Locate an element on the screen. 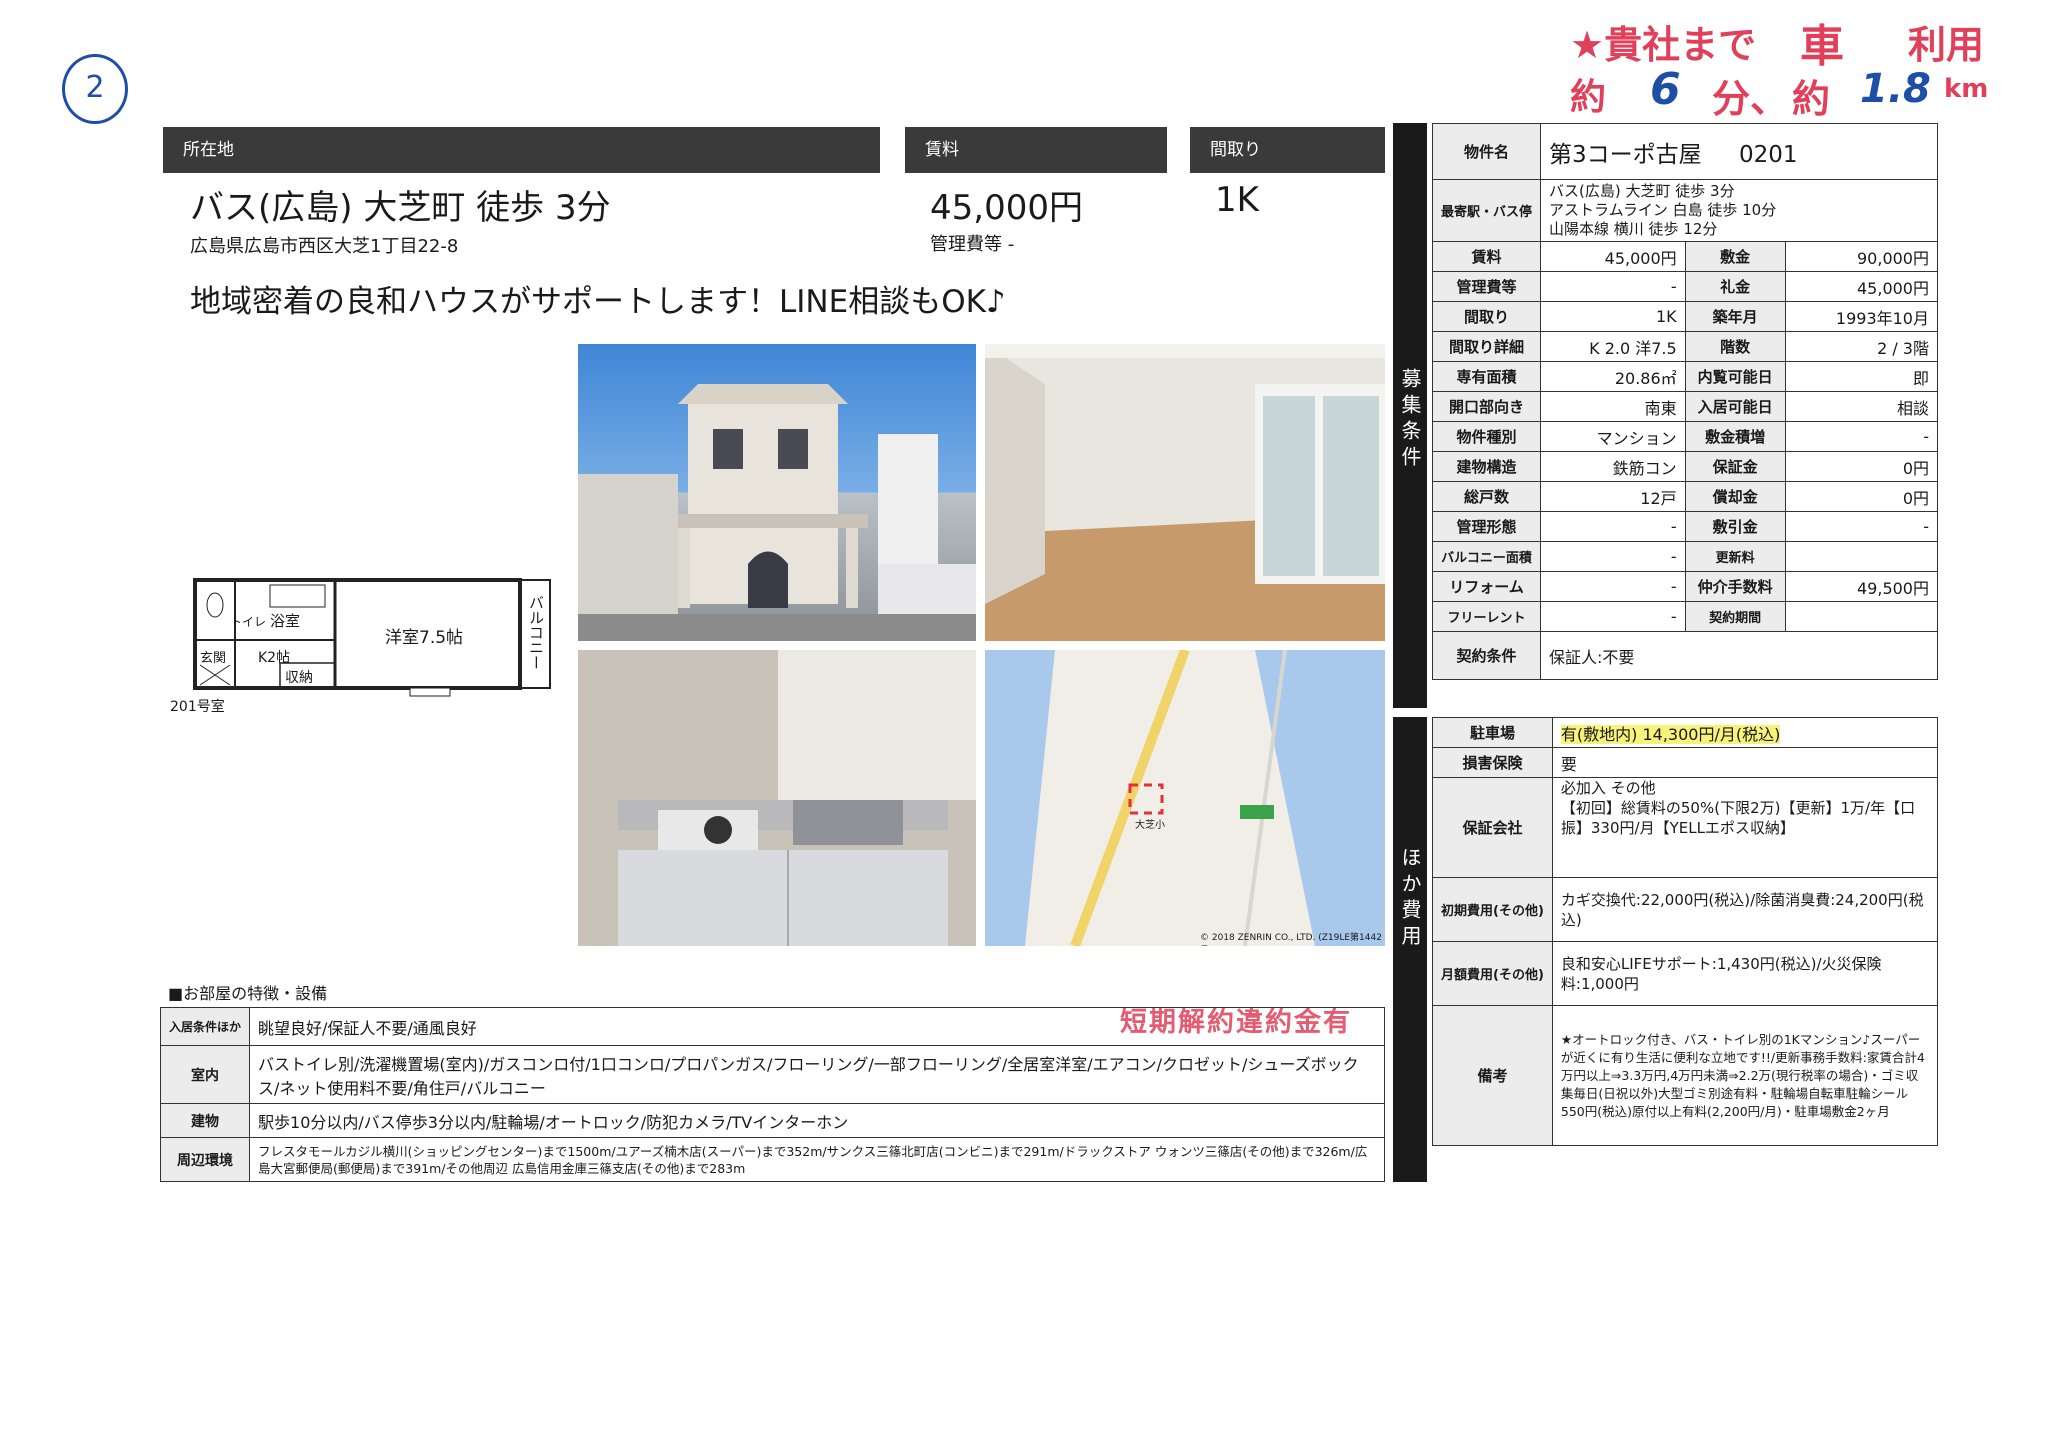 The image size is (2056, 1455). feature-label: 入居条件ほか is located at coordinates (205, 1026).